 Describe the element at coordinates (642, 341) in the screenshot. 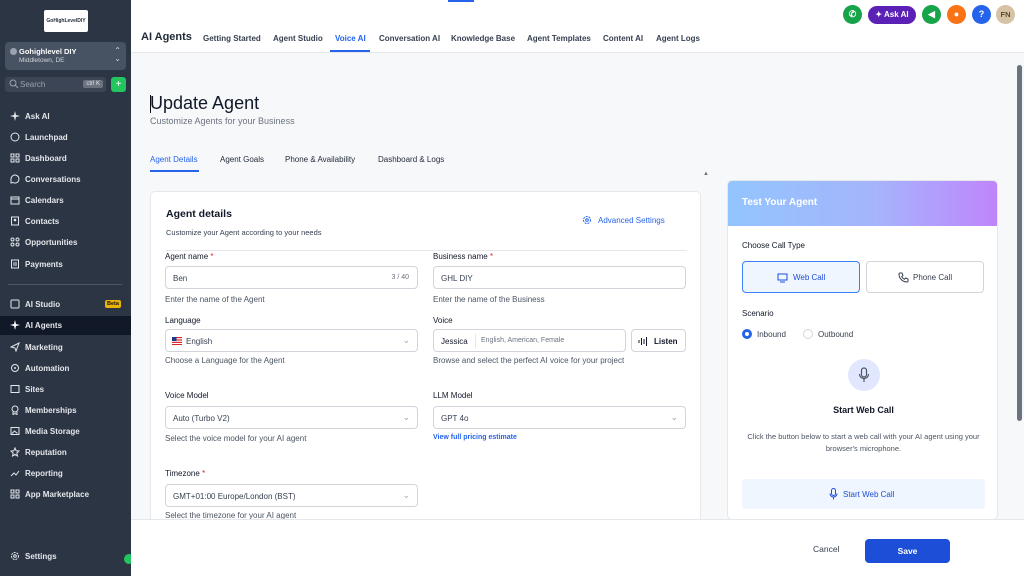

I see `waveform-icon` at that location.